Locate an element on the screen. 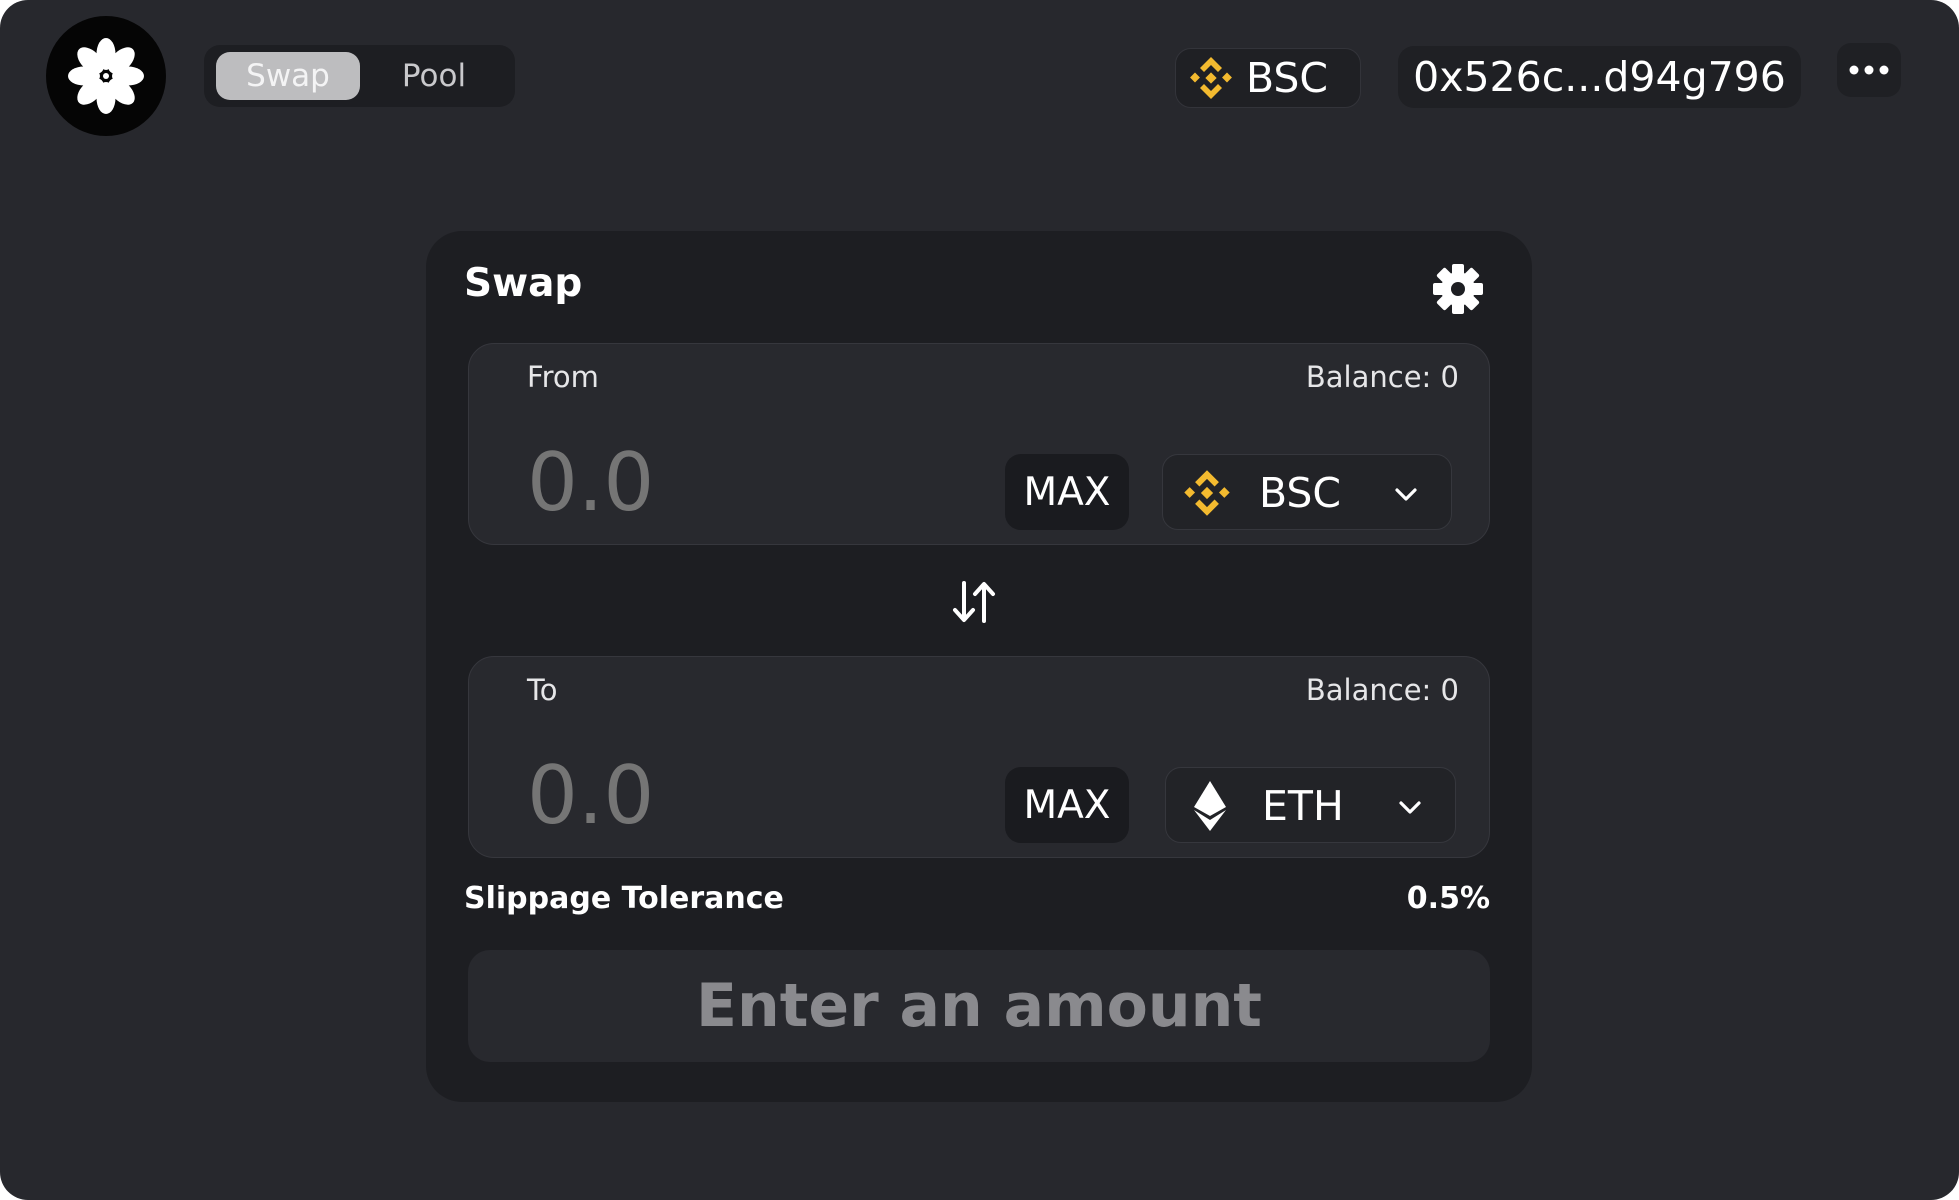  flower-logo-icon is located at coordinates (106, 76).